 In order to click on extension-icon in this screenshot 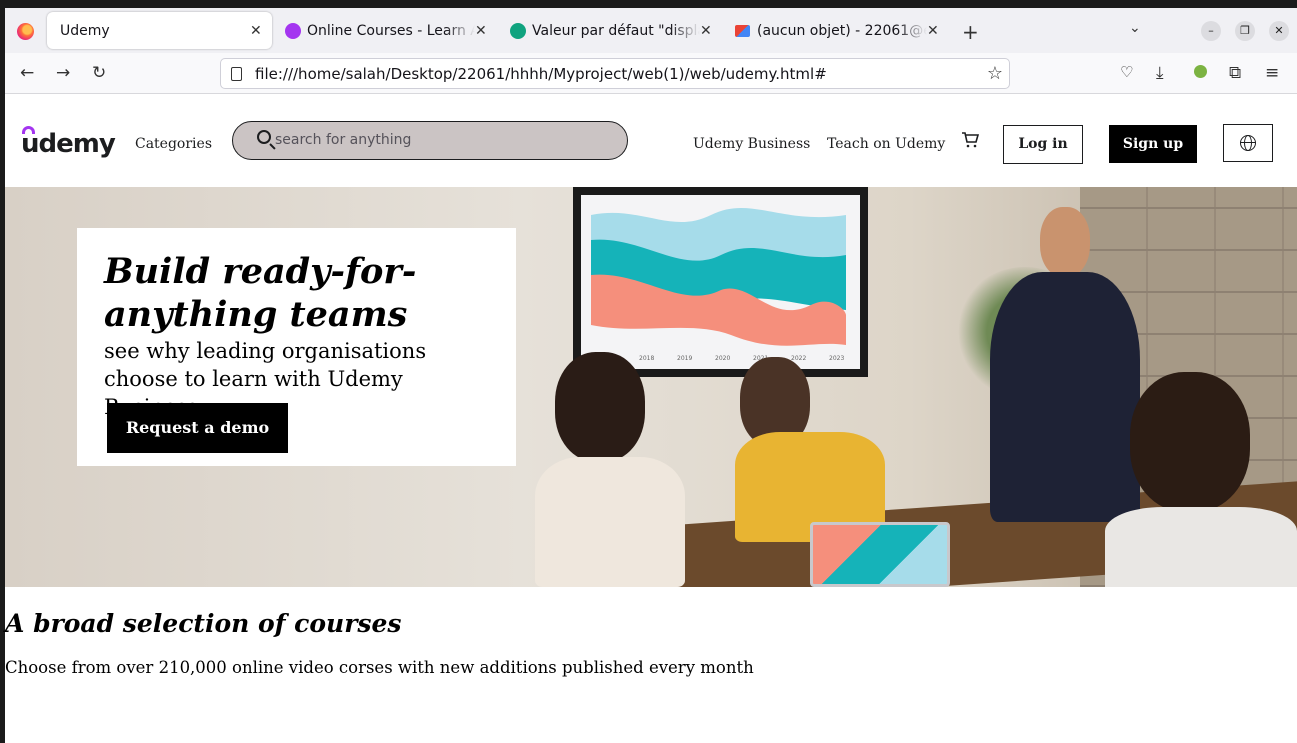, I will do `click(1200, 71)`.